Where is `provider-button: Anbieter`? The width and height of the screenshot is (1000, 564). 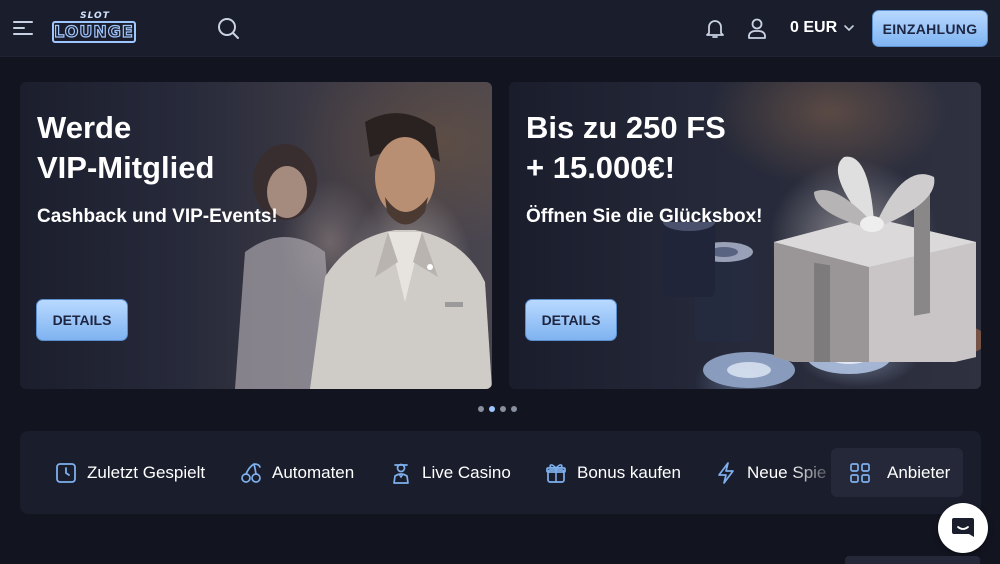 provider-button: Anbieter is located at coordinates (897, 472).